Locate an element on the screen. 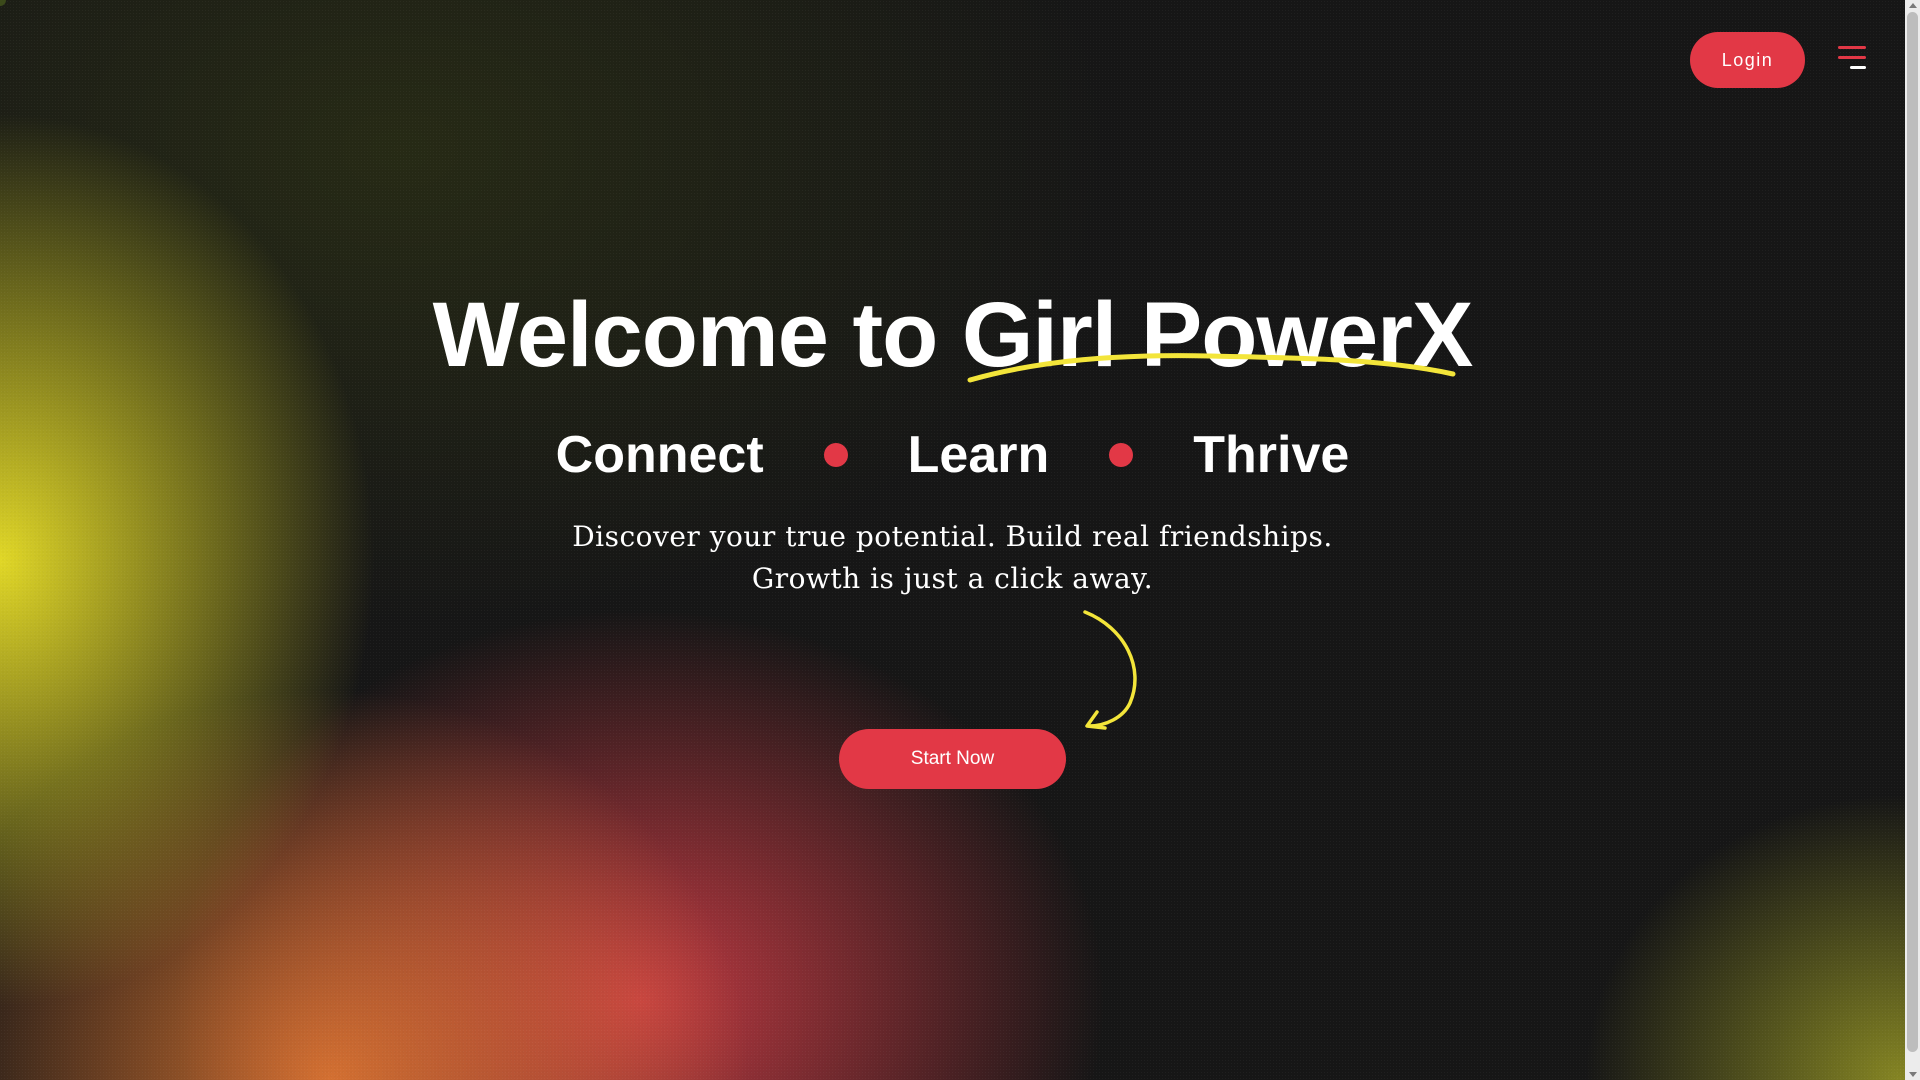 This screenshot has width=1920, height=1080. corner-mark is located at coordinates (3, 3).